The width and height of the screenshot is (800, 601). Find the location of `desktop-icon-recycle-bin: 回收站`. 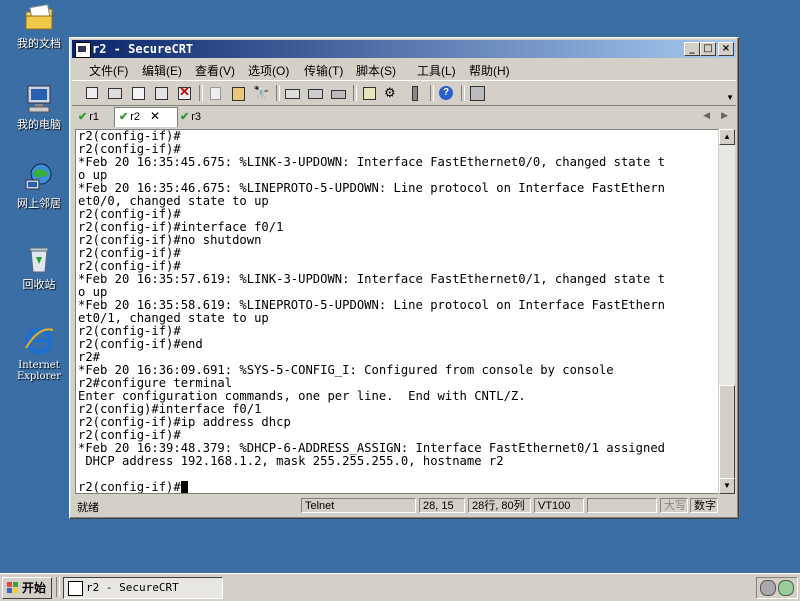

desktop-icon-recycle-bin: 回收站 is located at coordinates (39, 267).